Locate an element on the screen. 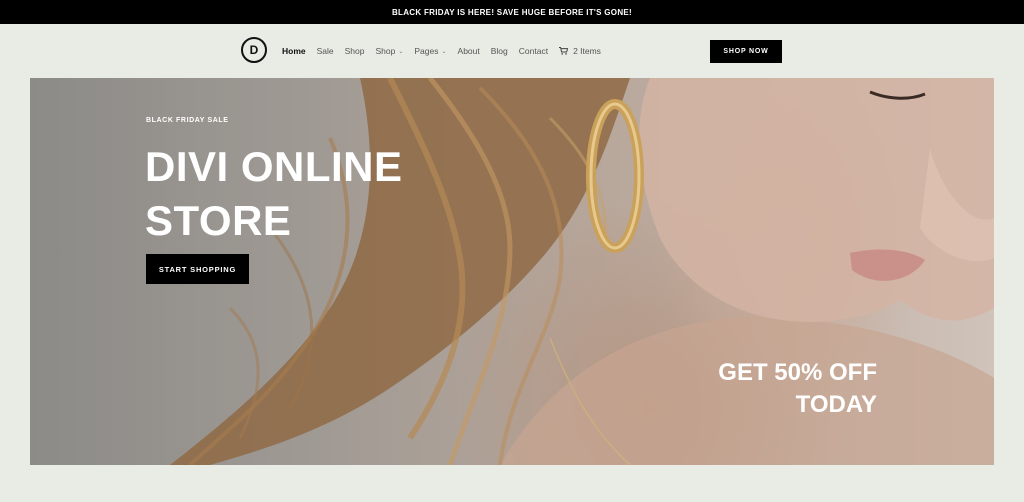  nav-item-shop-dropdown: Shop ⌄ is located at coordinates (390, 51).